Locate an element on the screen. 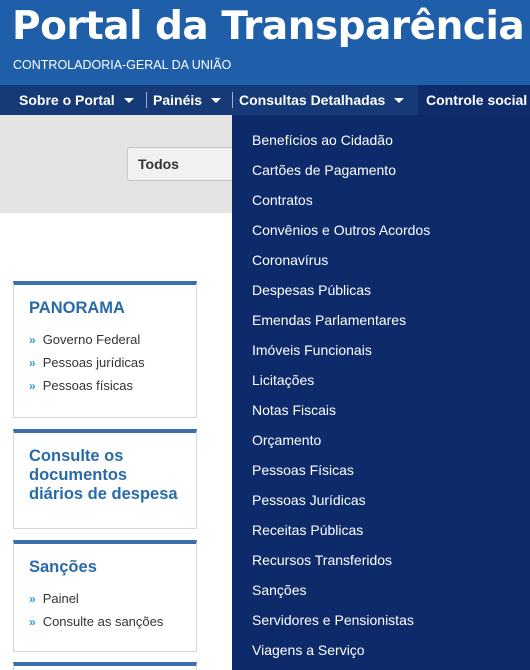 This screenshot has width=530, height=670. title-line: documentos is located at coordinates (78, 475).